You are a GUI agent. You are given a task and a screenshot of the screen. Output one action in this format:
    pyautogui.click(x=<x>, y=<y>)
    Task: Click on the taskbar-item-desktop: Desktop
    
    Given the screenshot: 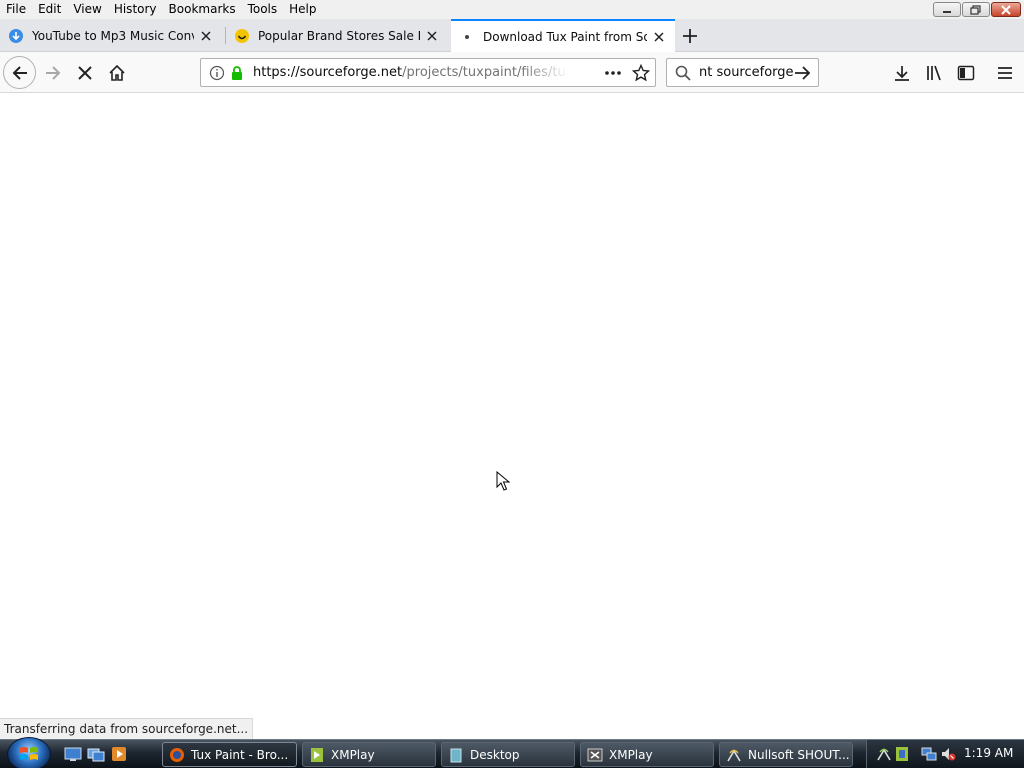 What is the action you would take?
    pyautogui.click(x=508, y=754)
    